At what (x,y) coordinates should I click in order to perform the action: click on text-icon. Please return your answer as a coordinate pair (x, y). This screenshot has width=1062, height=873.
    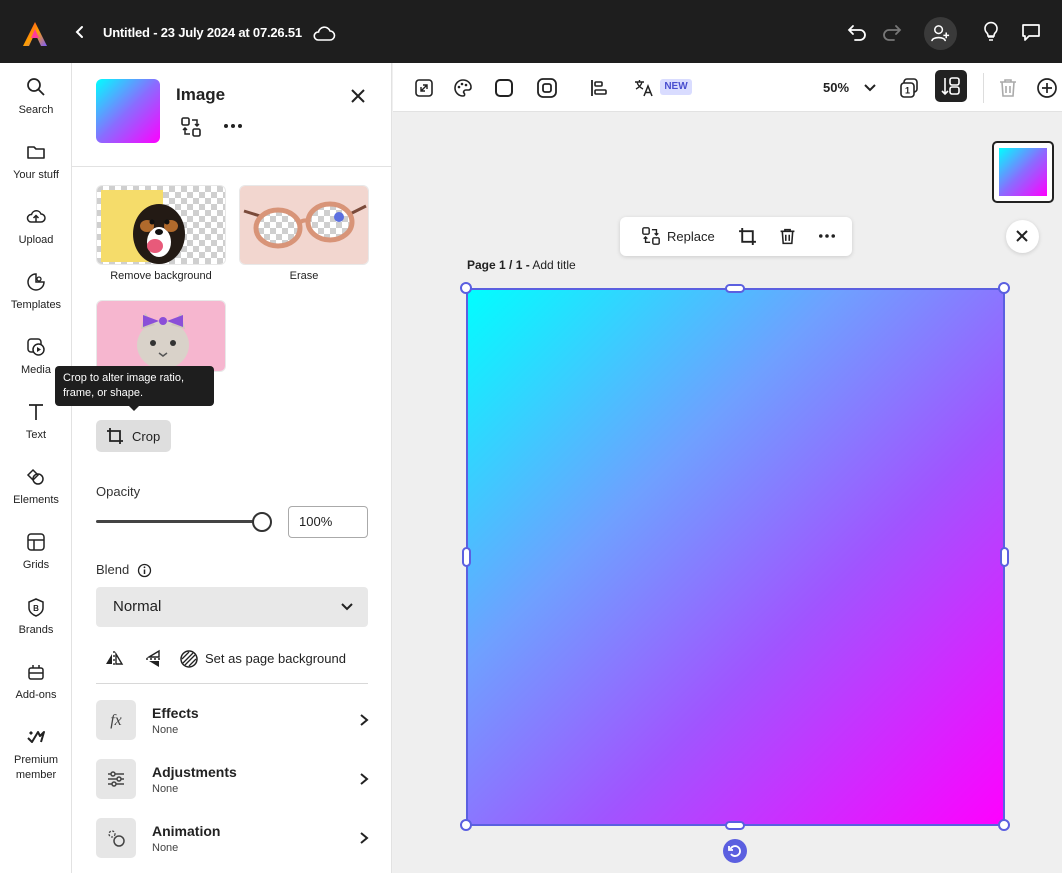
    Looking at the image, I should click on (36, 412).